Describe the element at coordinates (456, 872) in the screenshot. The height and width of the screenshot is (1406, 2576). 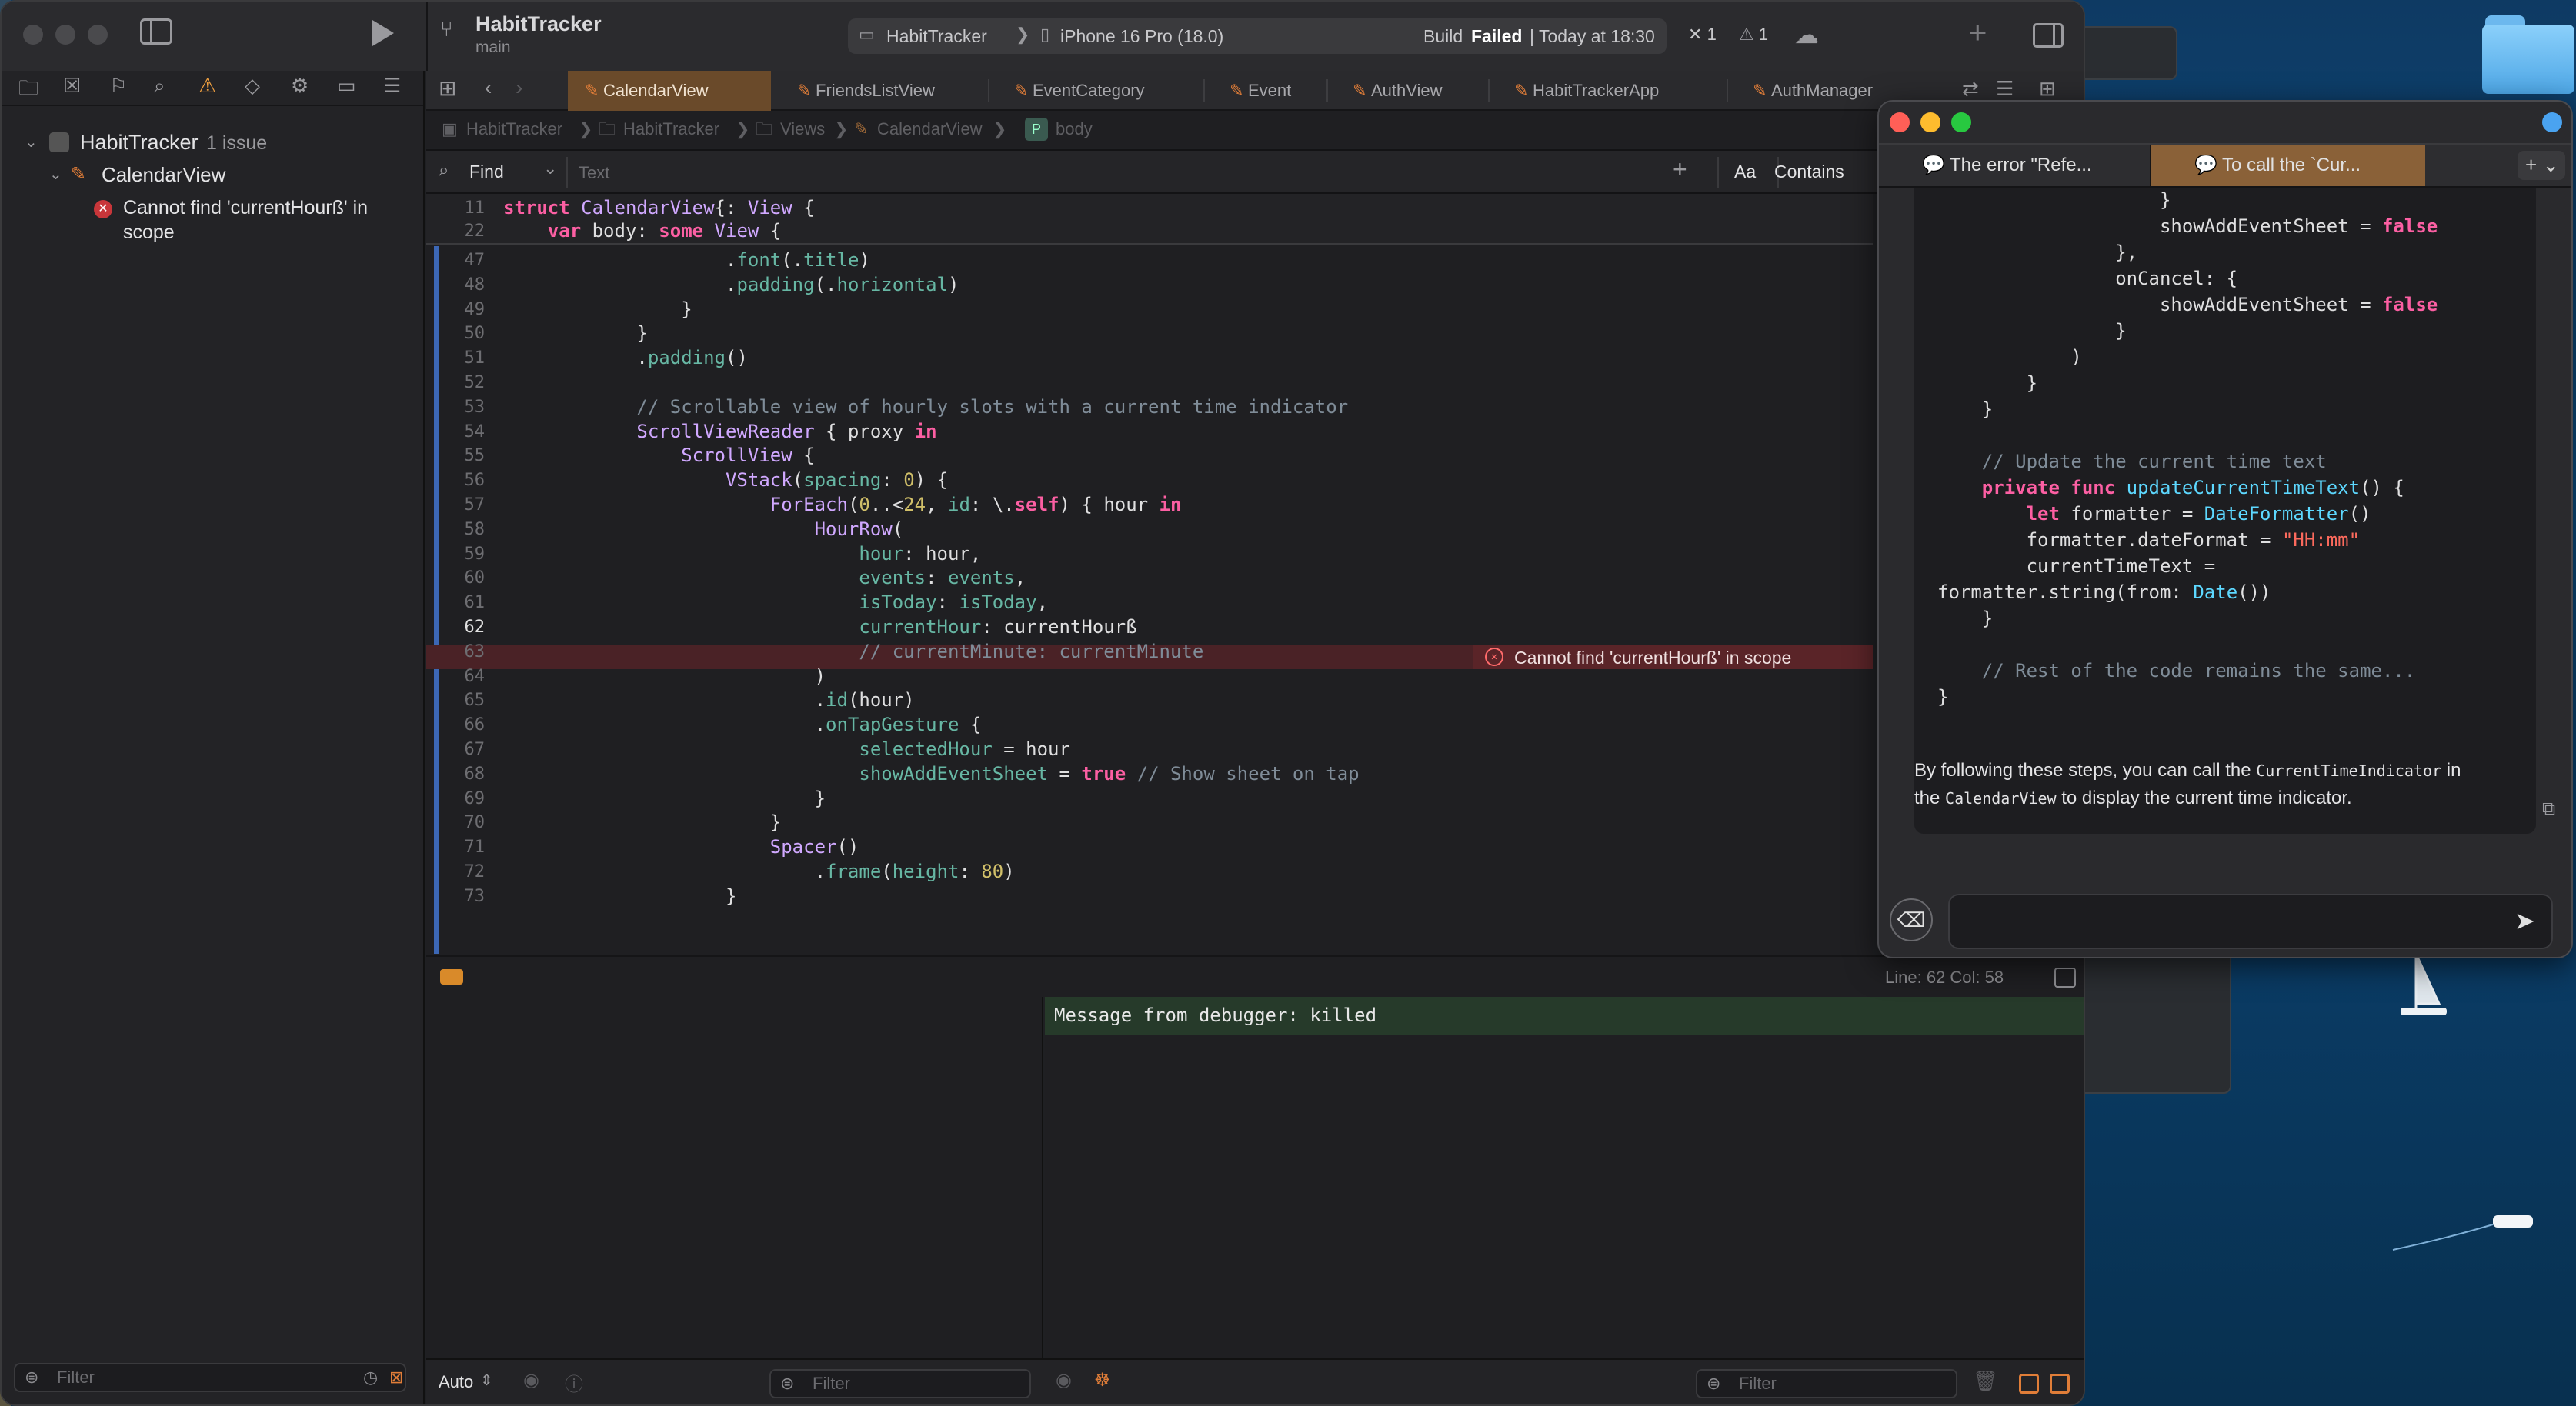
I see `line-number: 72` at that location.